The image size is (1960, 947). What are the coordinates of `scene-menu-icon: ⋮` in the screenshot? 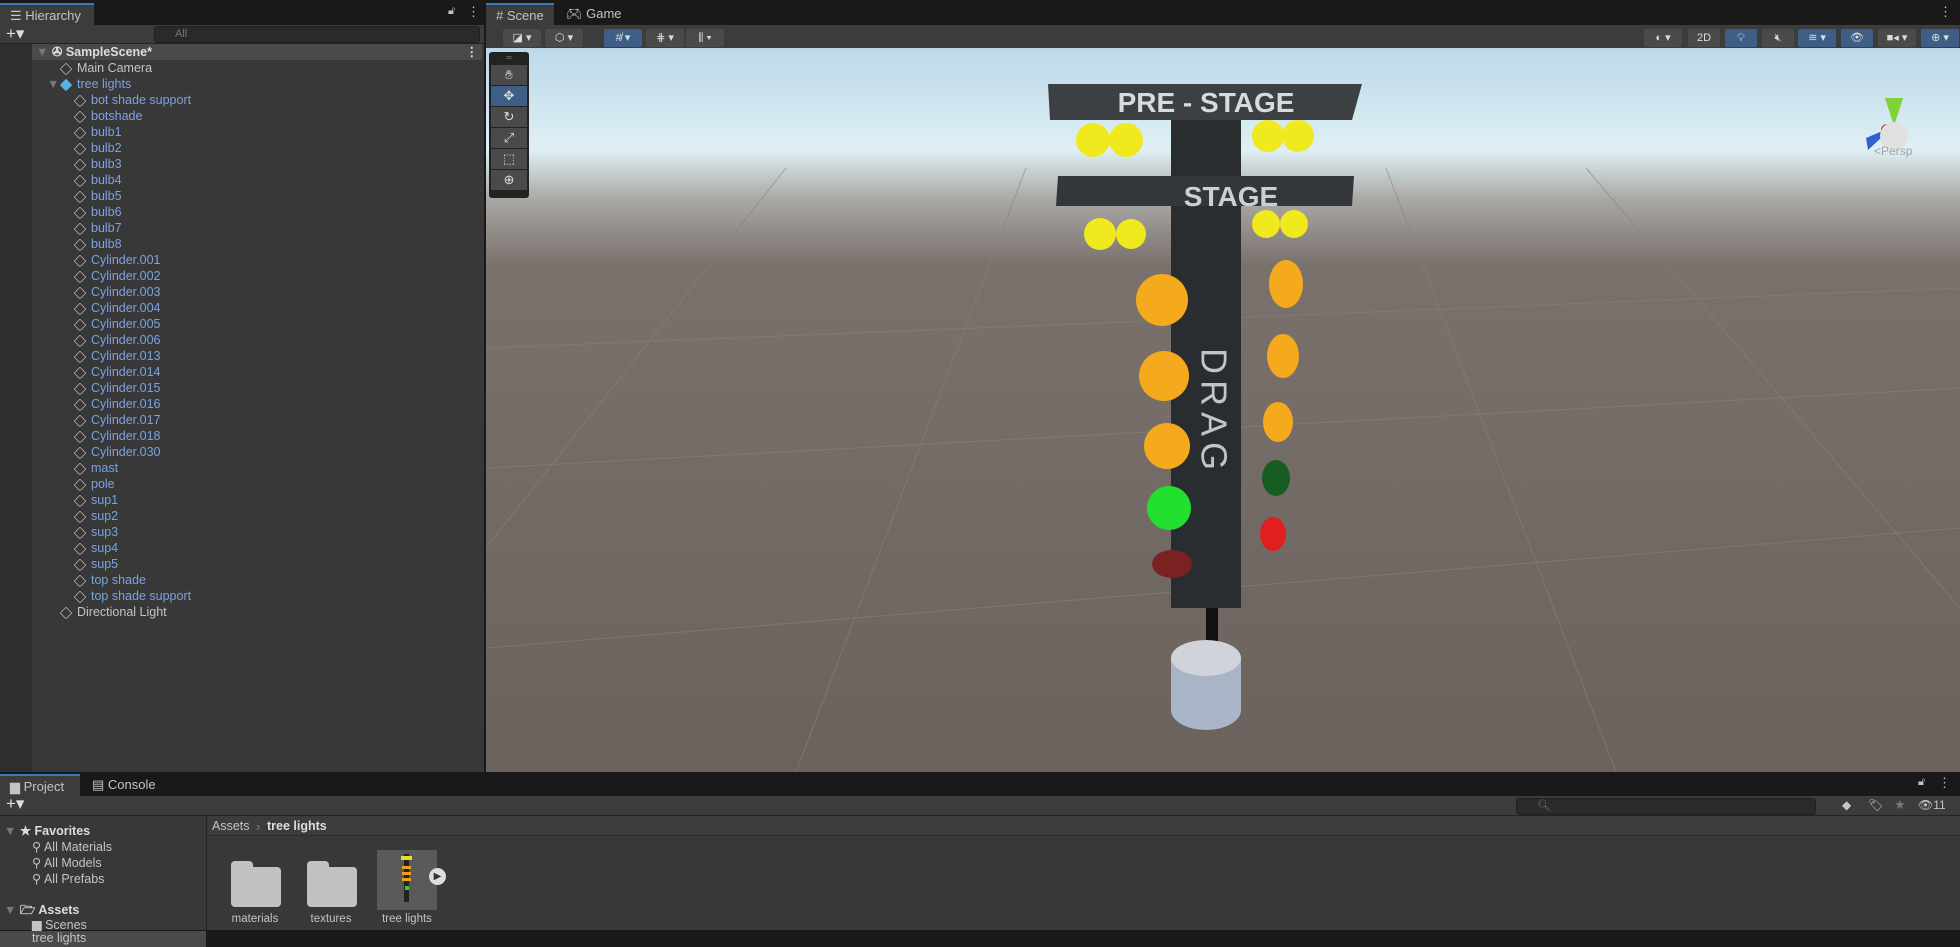 It's located at (472, 52).